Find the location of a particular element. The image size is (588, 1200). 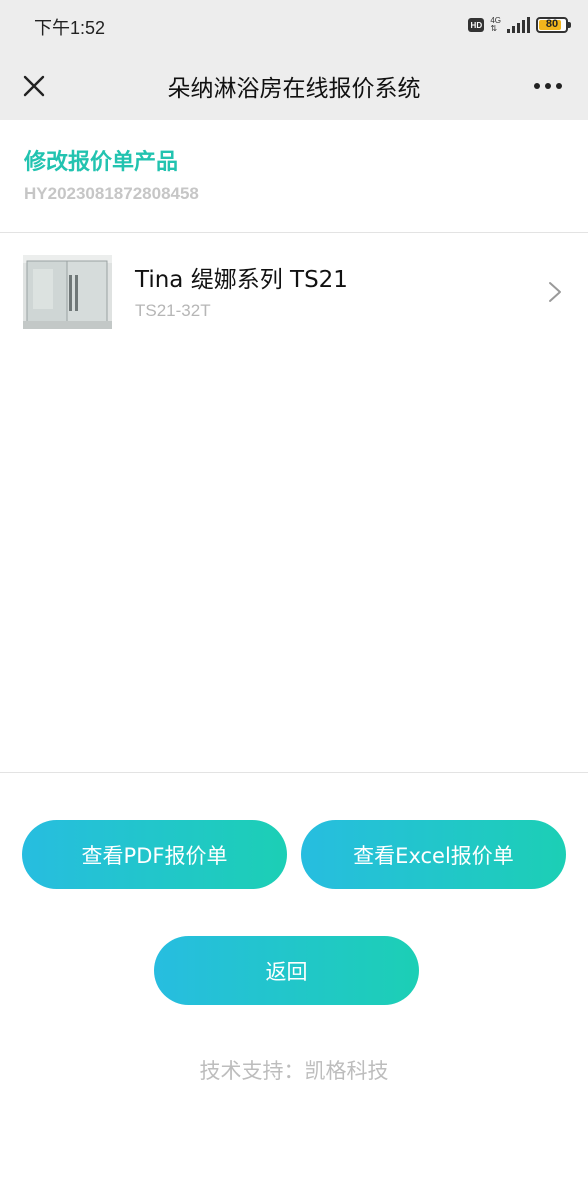

data-arrows-icon: ⇅ is located at coordinates (494, 28).